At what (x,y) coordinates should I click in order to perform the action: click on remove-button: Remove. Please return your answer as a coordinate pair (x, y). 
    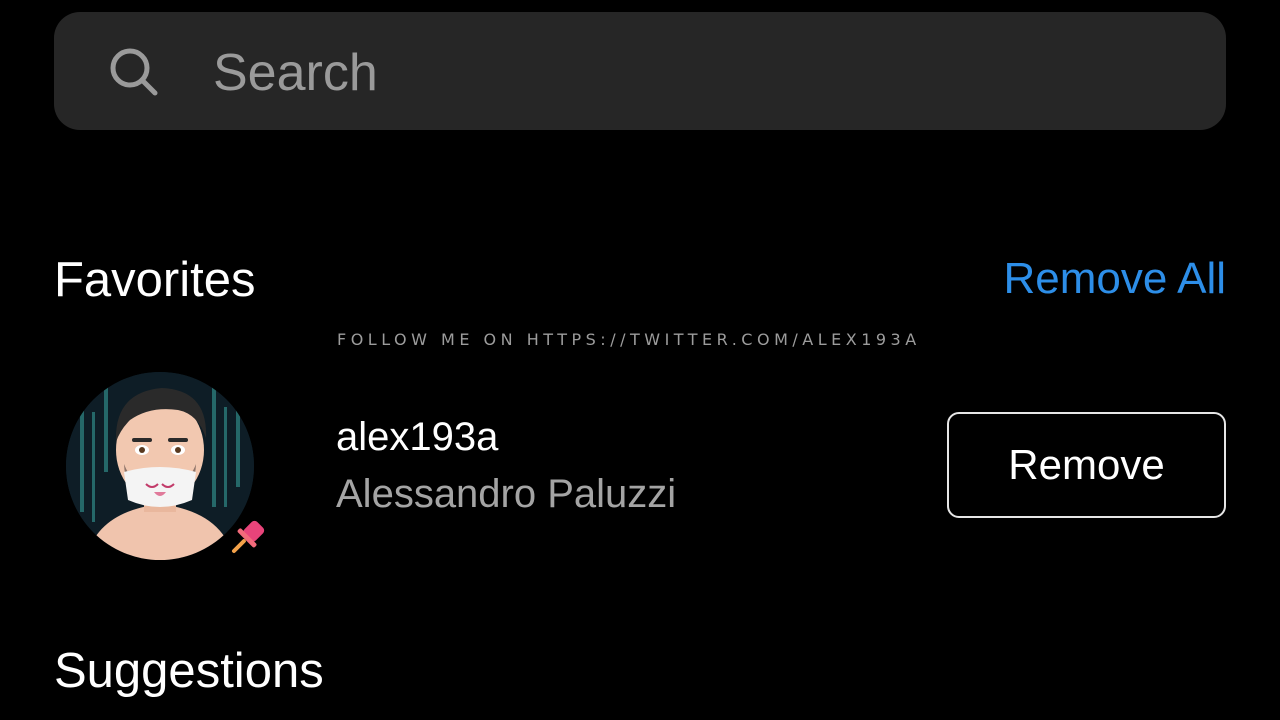
    Looking at the image, I should click on (1086, 465).